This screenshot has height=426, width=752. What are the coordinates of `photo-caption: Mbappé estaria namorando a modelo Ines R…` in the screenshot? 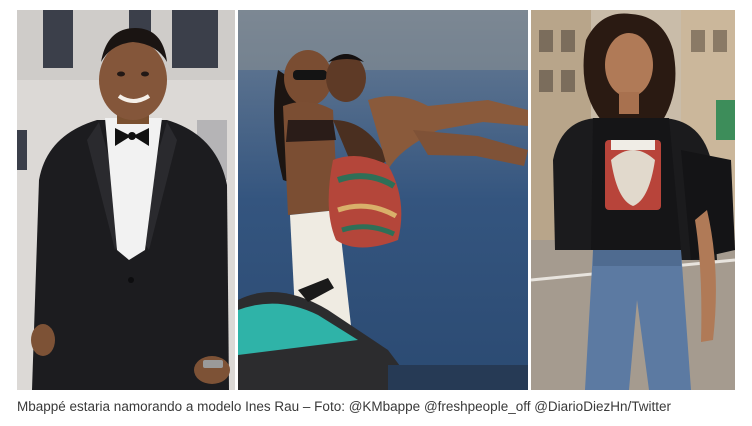 It's located at (344, 406).